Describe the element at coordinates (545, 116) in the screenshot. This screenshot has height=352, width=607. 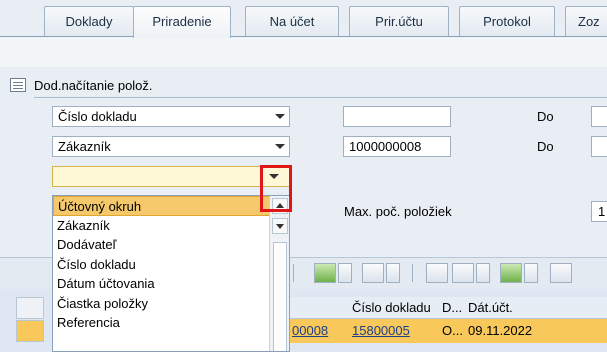
I see `criteria-to-label-1: Do` at that location.